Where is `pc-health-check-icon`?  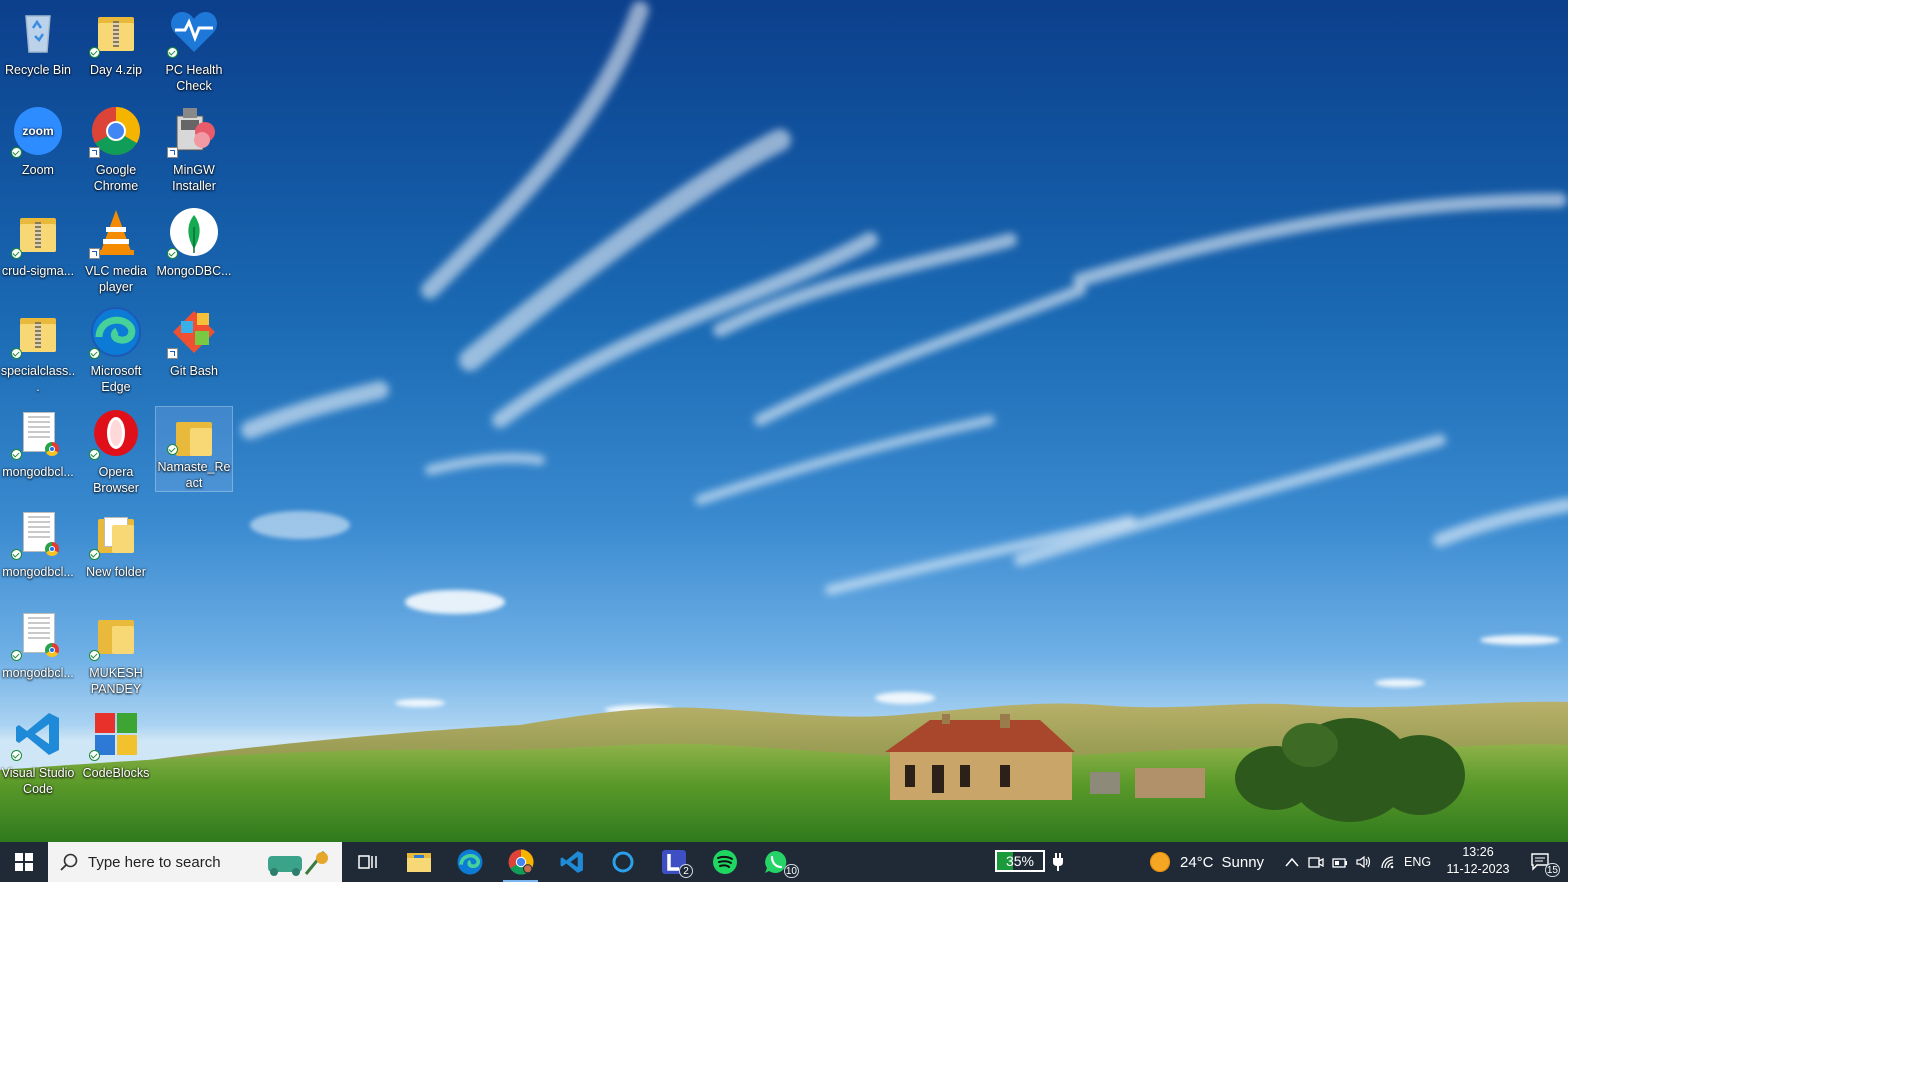 pc-health-check-icon is located at coordinates (193, 32).